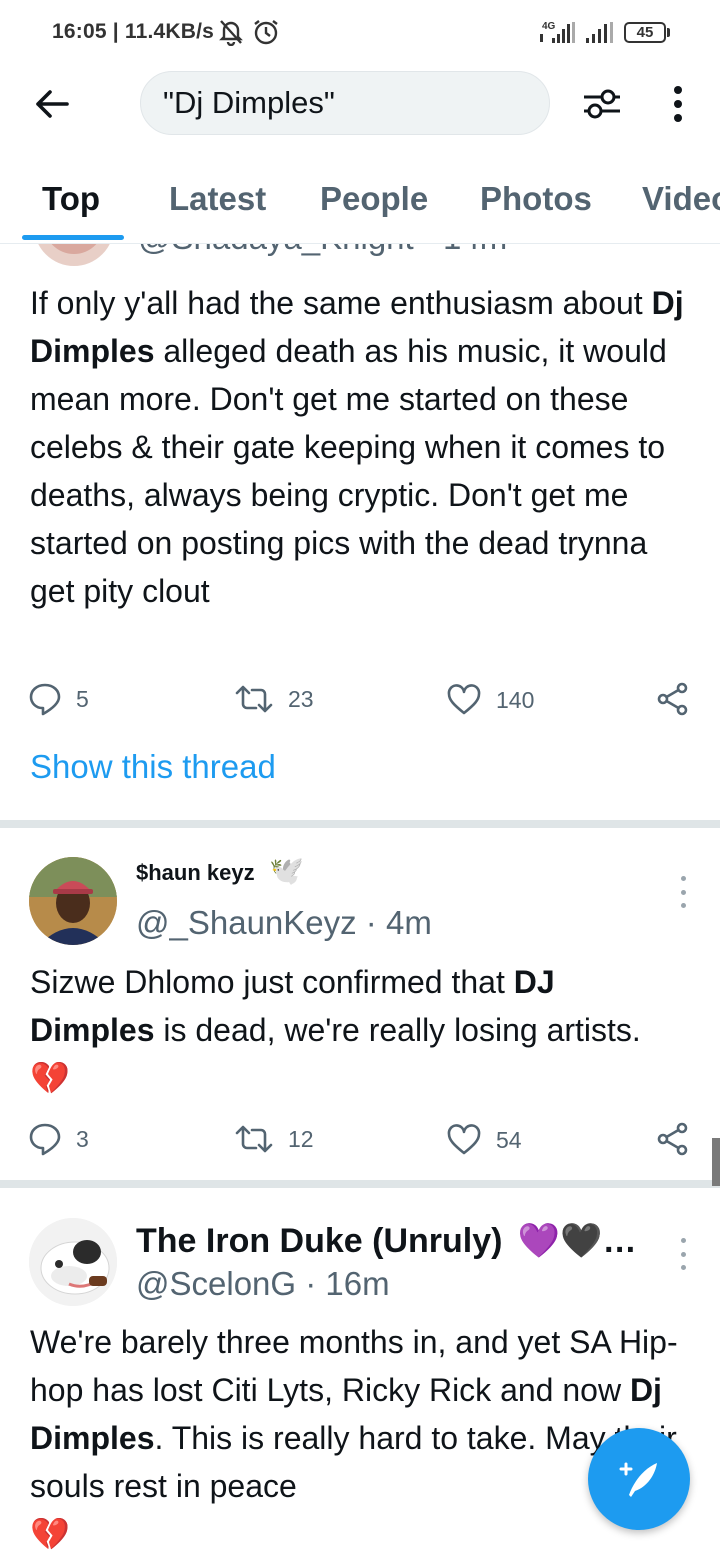 The width and height of the screenshot is (720, 1560). I want to click on alarm-clock-icon, so click(266, 34).